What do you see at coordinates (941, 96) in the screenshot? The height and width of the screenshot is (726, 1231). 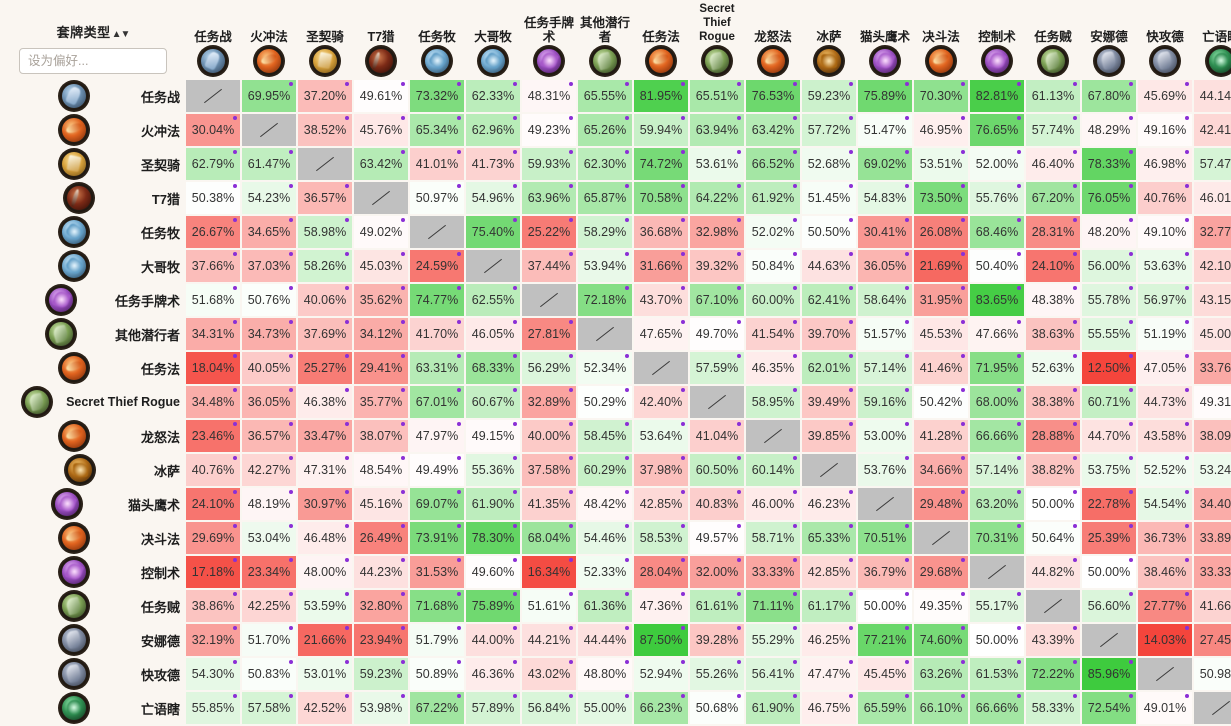 I see `matrix-cell: 70.30%` at bounding box center [941, 96].